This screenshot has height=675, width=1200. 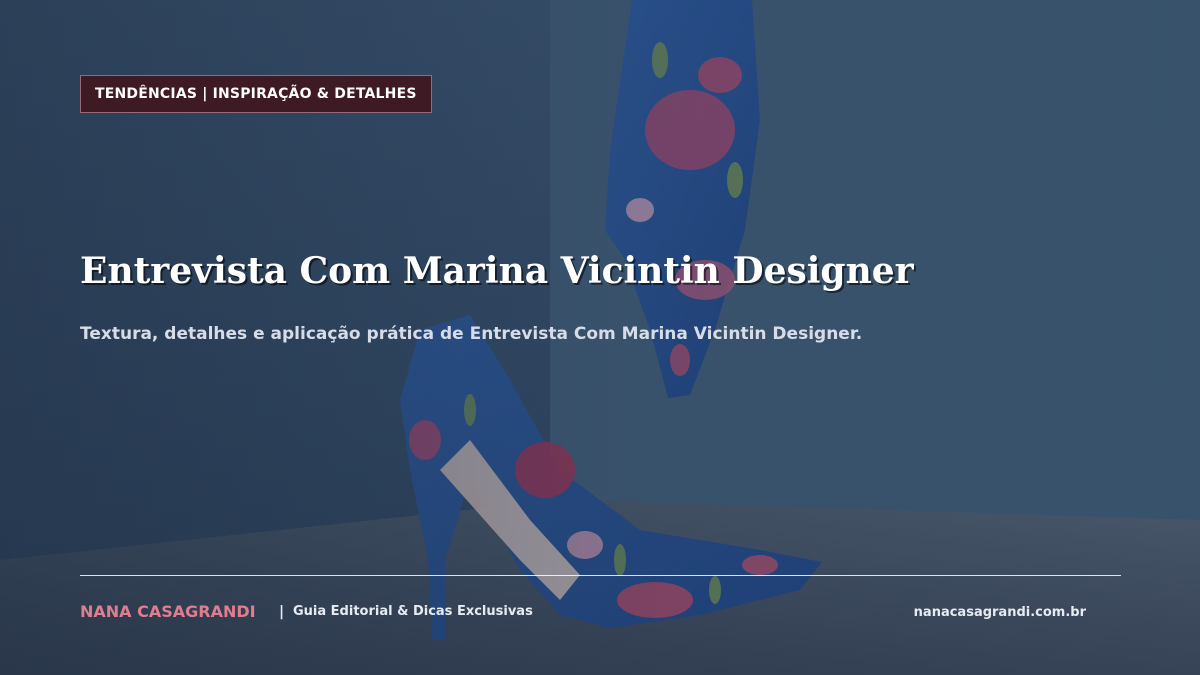 What do you see at coordinates (497, 271) in the screenshot?
I see `page-title: Entrevista Com Marina Vicintin Designer` at bounding box center [497, 271].